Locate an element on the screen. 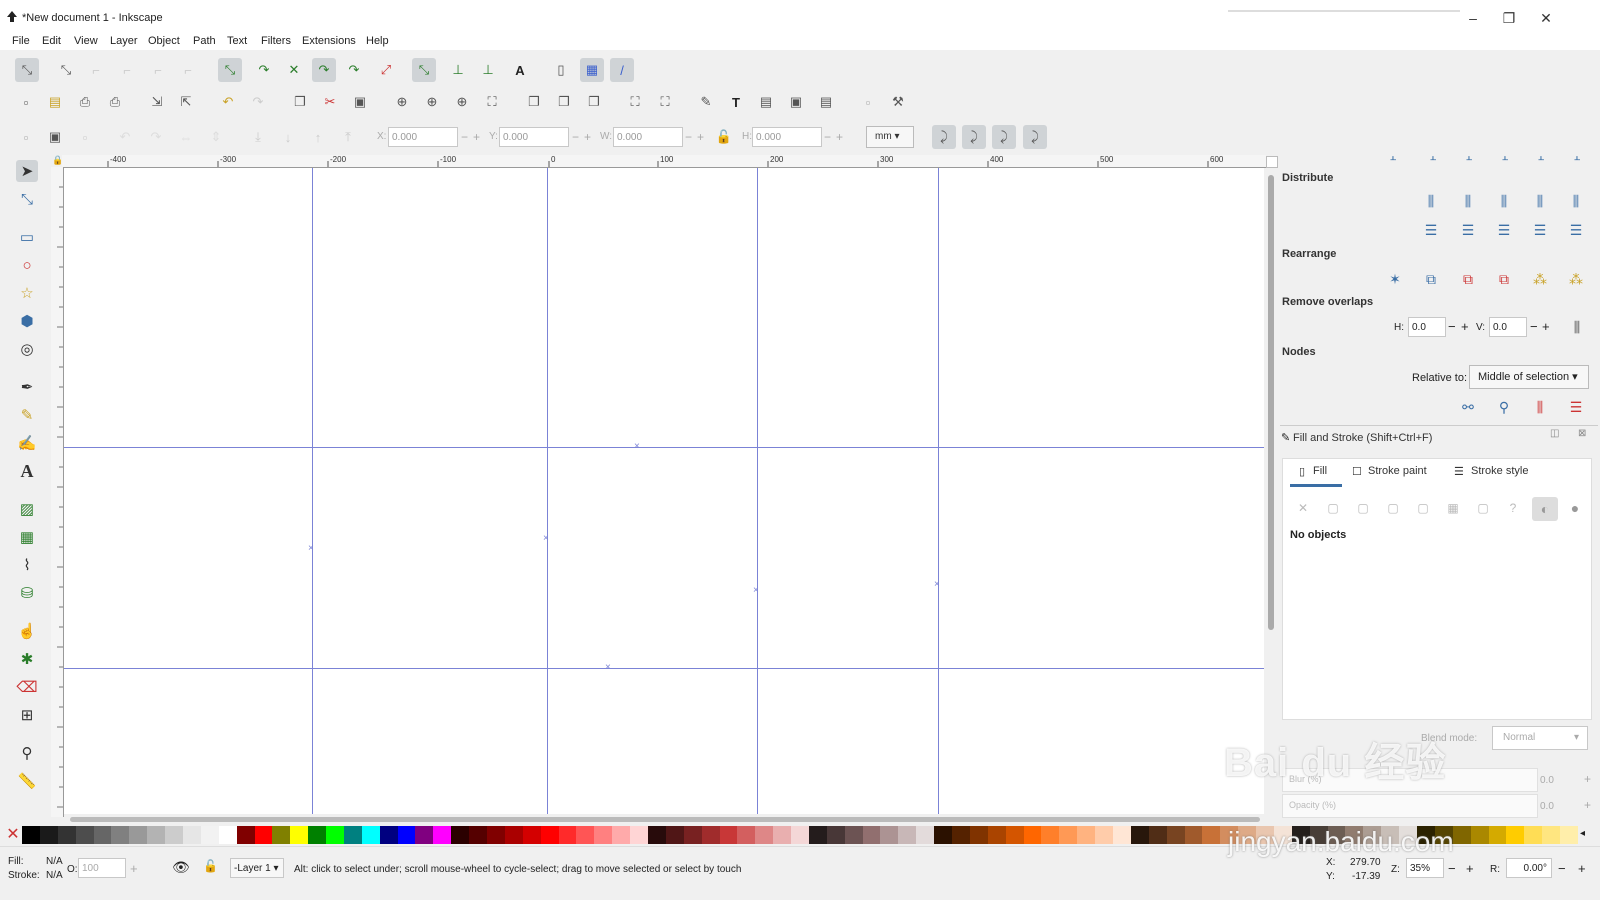 This screenshot has height=900, width=1600. exchange-positions-icon: ⧉ is located at coordinates (1431, 279).